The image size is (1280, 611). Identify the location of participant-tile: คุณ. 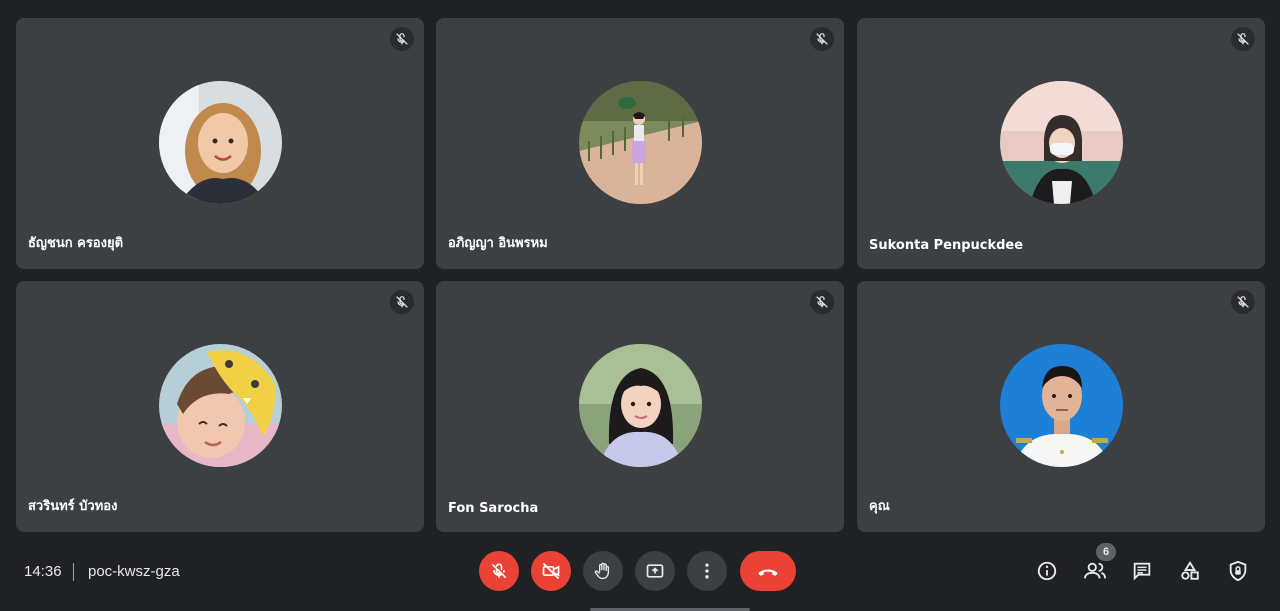
(1061, 406).